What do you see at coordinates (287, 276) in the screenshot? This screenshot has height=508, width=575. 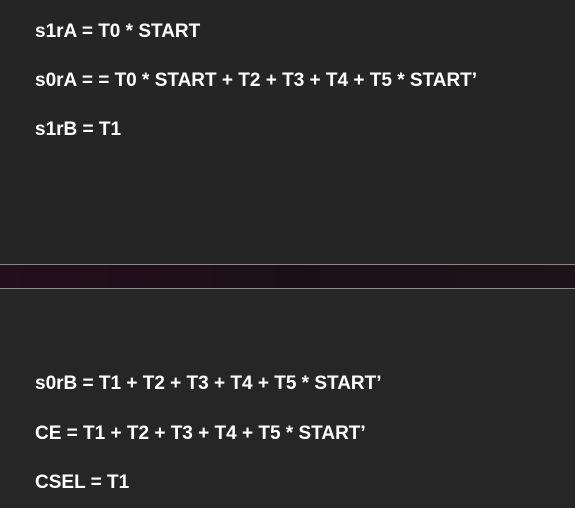 I see `slide-divider` at bounding box center [287, 276].